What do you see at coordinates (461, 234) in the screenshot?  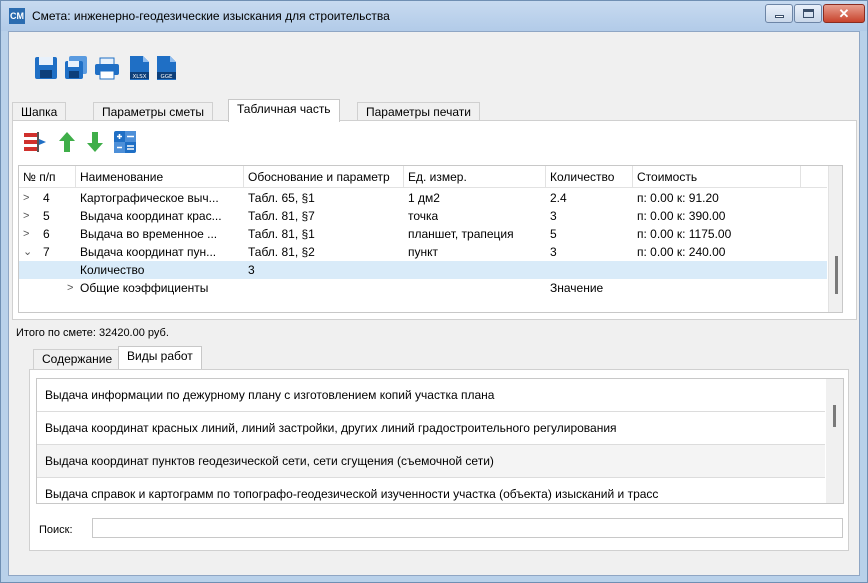 I see `row-unit: планшет, трапеция` at bounding box center [461, 234].